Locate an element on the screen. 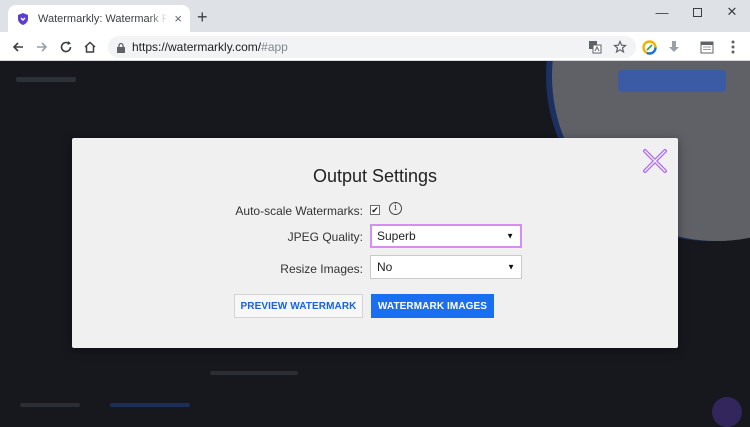 The height and width of the screenshot is (427, 750). resize-images-select: No ▼ is located at coordinates (446, 267).